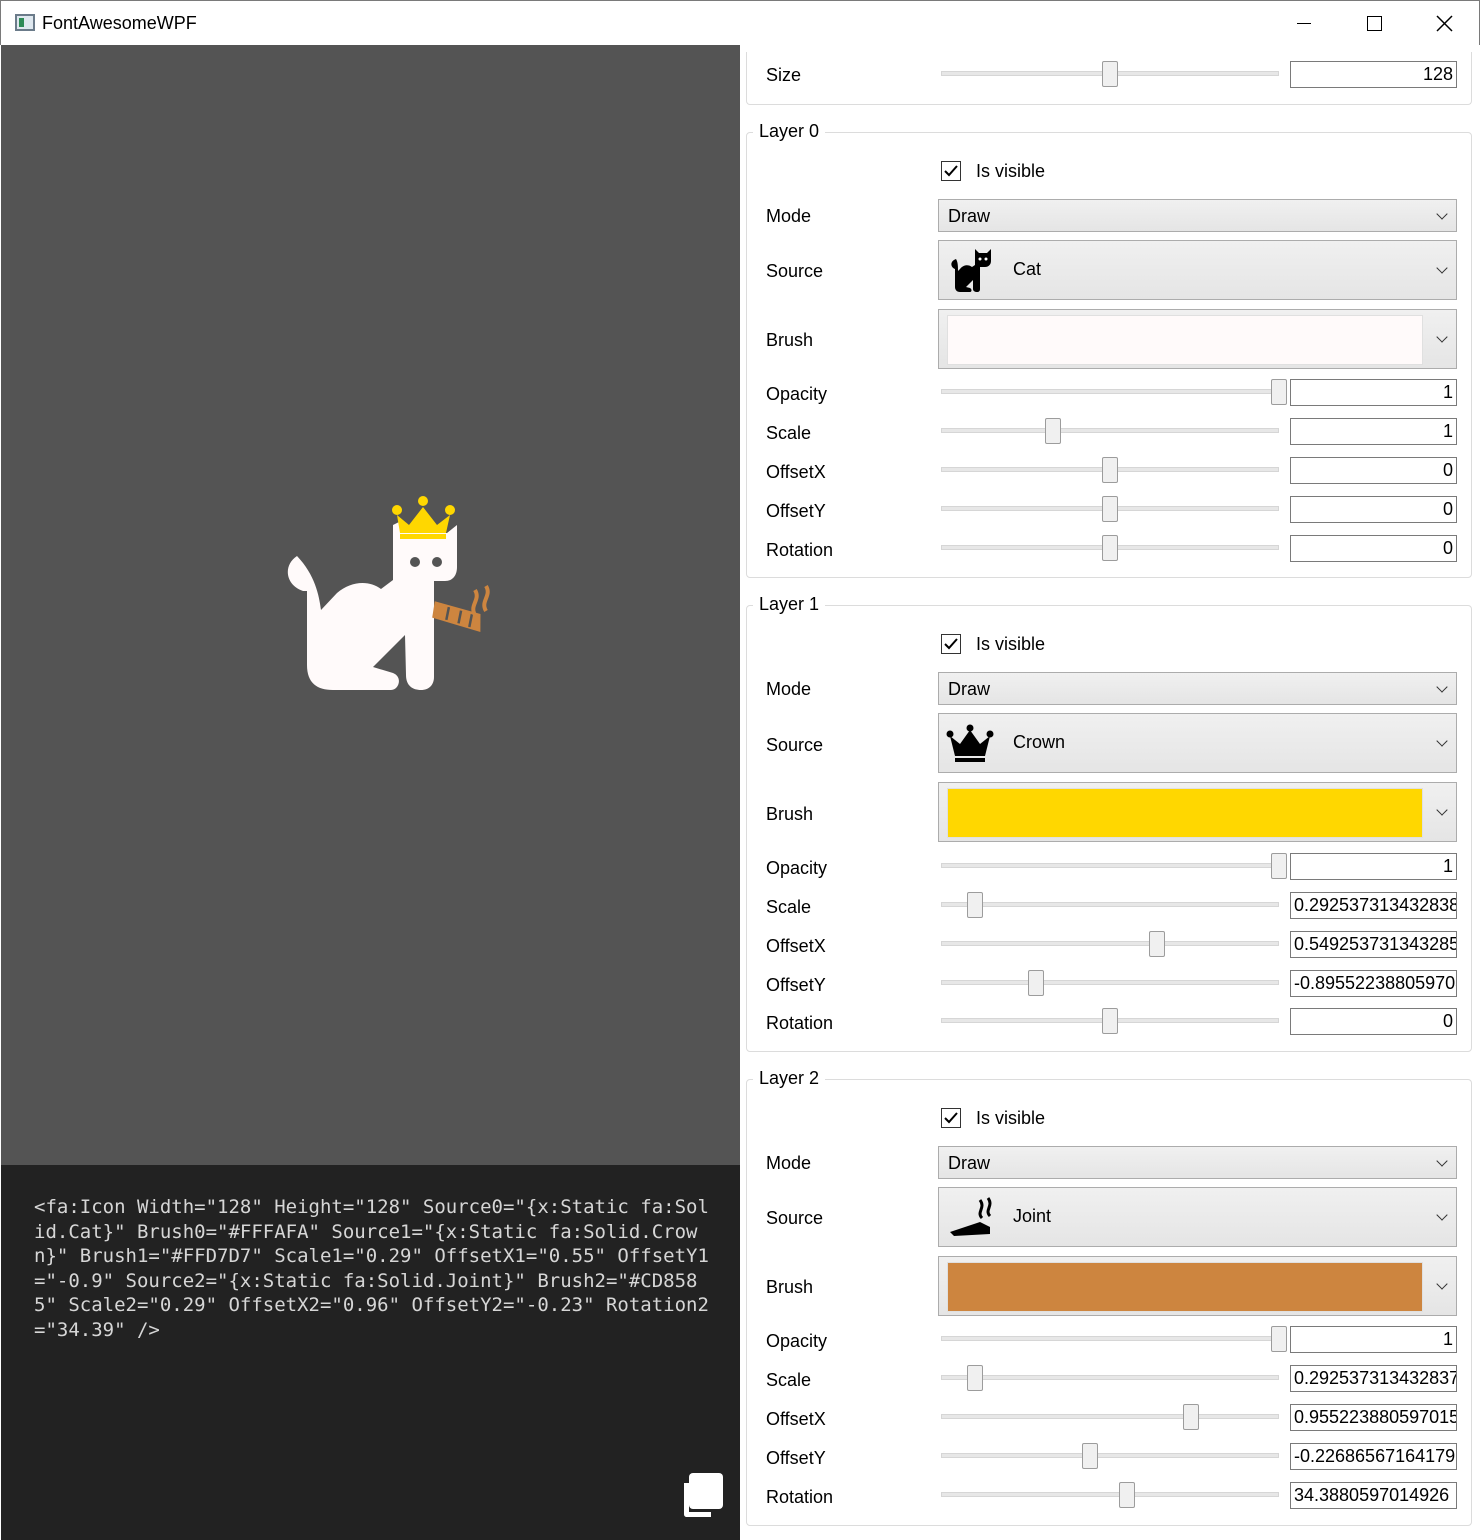 This screenshot has height=1540, width=1480. I want to click on crown-icon, so click(970, 743).